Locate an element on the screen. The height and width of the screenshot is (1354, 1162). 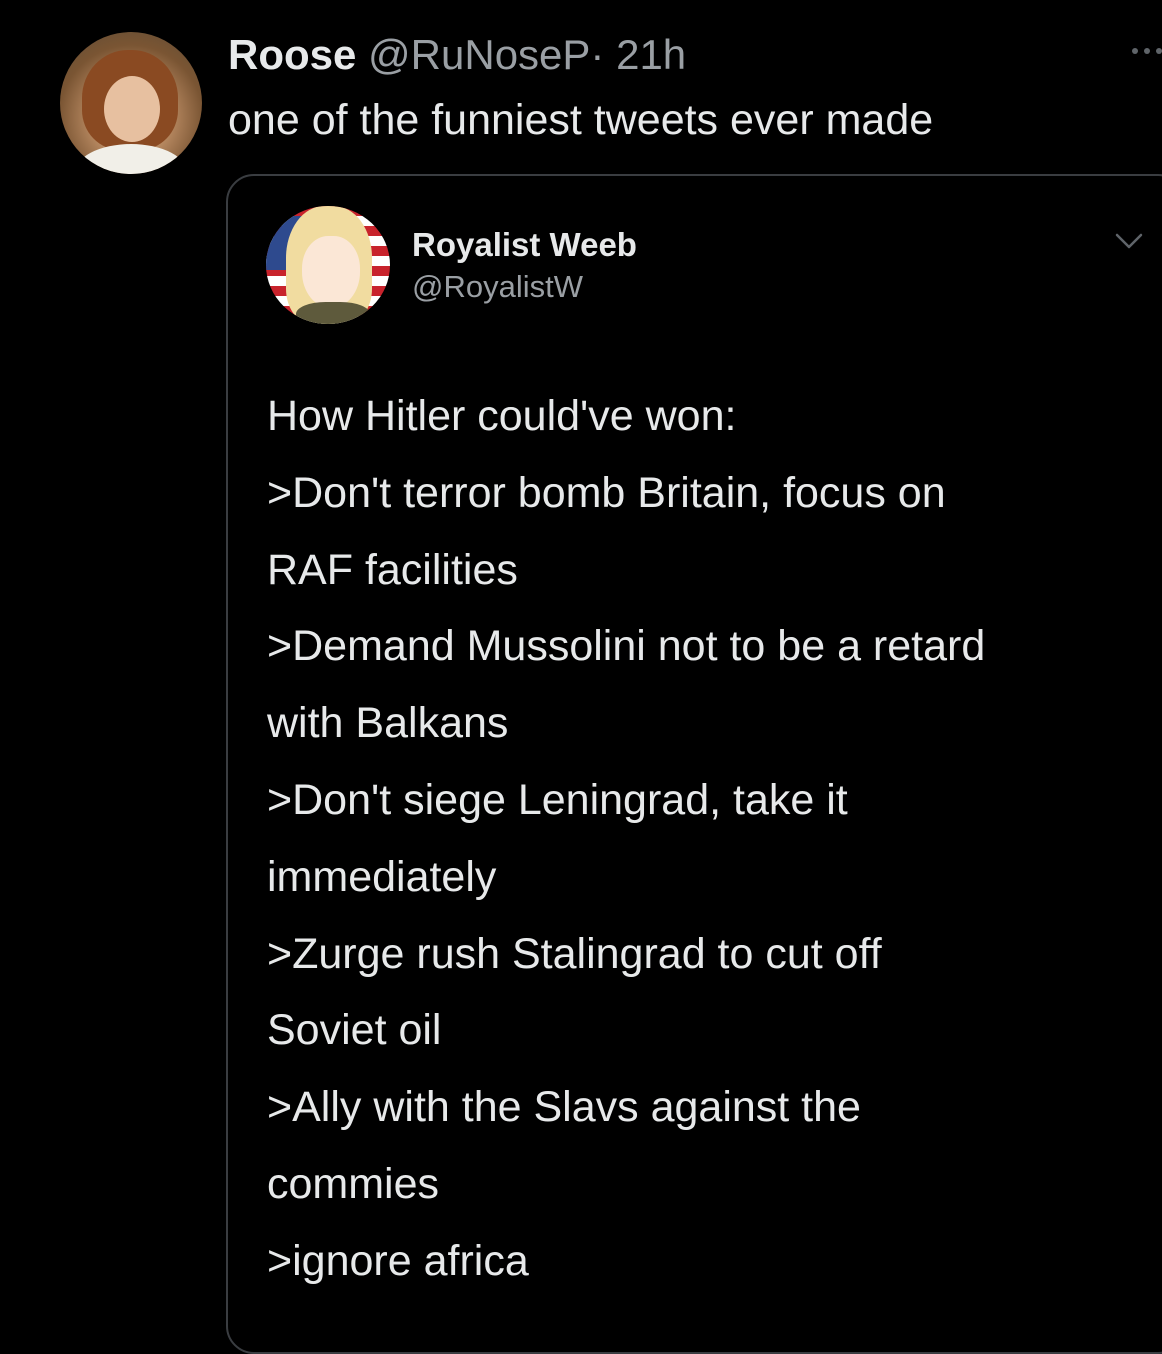
tweet-text: one of the funniest tweets ever made is located at coordinates (581, 120).